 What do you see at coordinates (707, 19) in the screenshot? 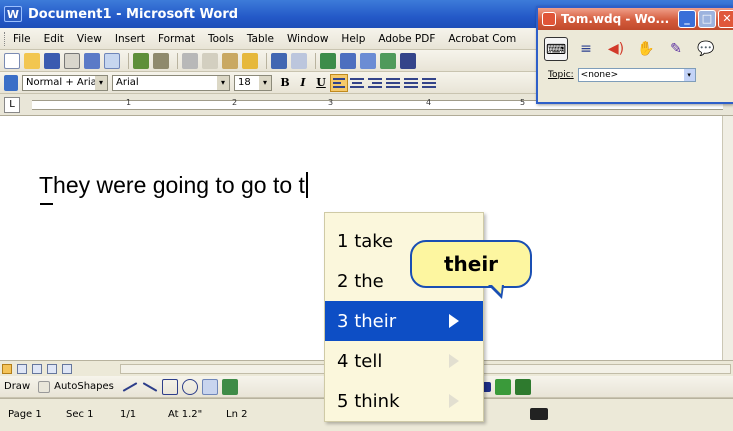
I see `maximize-button: □` at bounding box center [707, 19].